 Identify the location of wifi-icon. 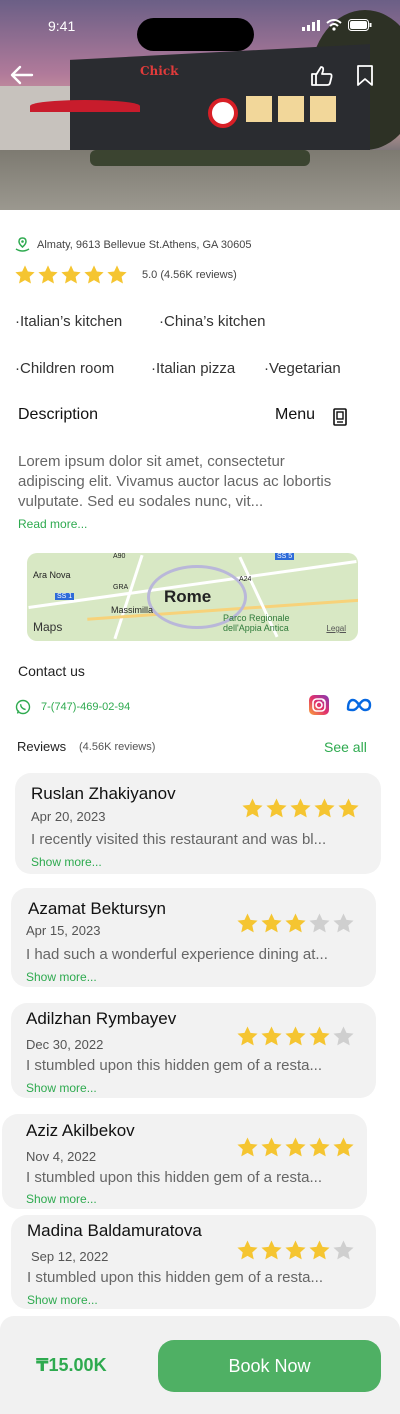
(334, 25).